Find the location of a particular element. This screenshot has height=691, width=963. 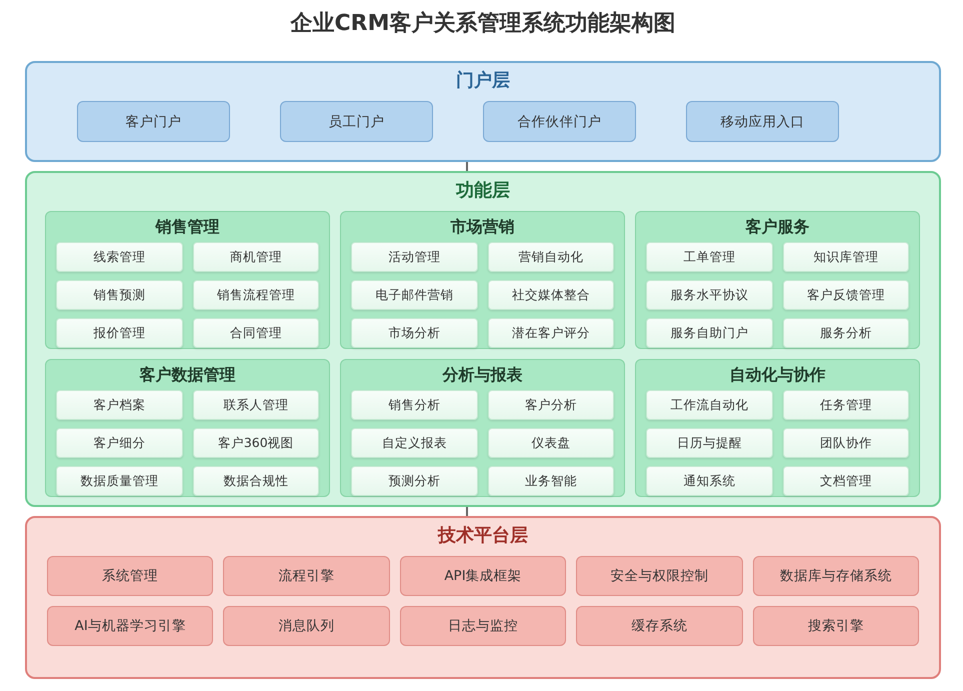

layer-title: 门户层 is located at coordinates (483, 81).